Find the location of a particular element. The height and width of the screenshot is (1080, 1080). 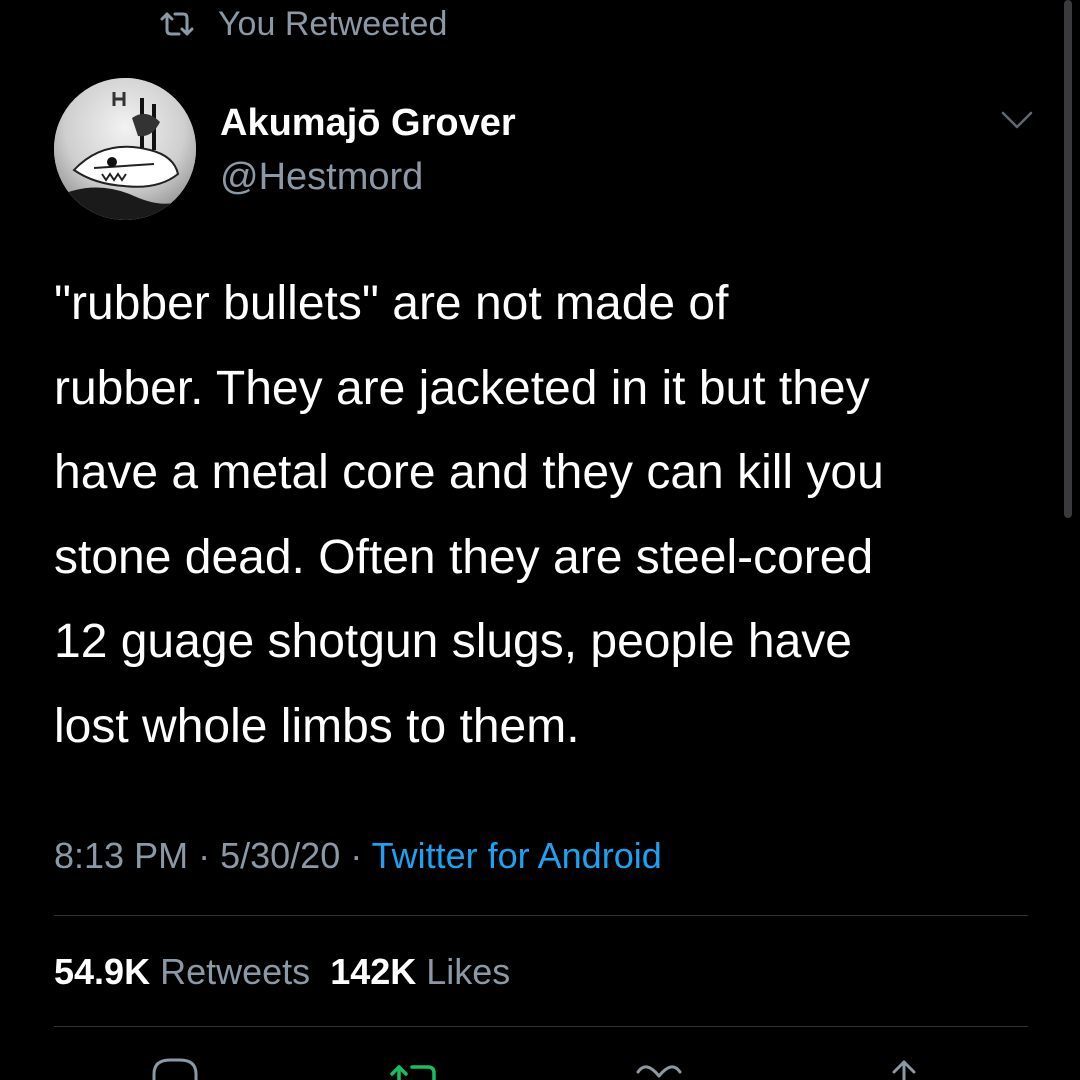

avatar-image is located at coordinates (125, 149).